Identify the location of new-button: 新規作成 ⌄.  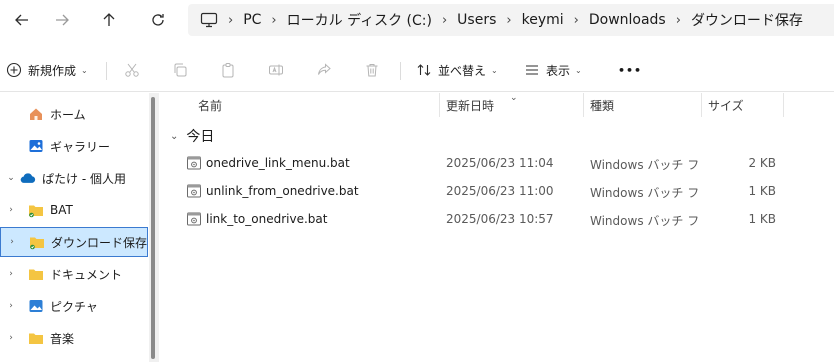
(47, 70).